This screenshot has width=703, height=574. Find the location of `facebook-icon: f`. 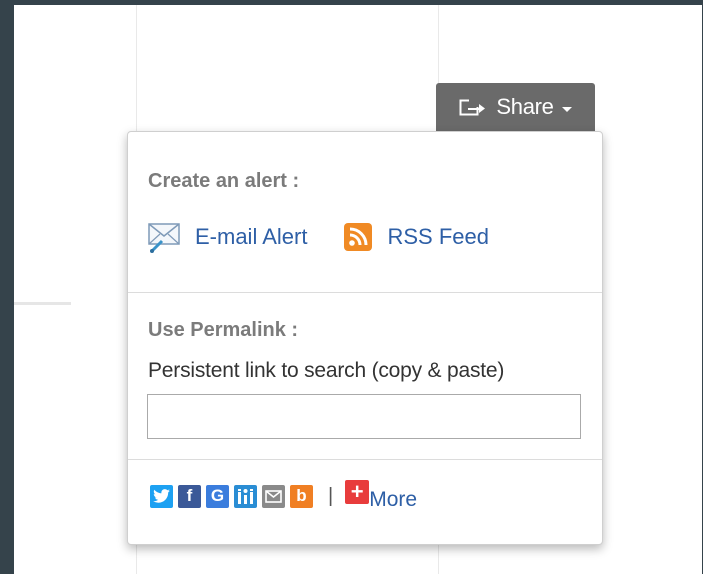

facebook-icon: f is located at coordinates (189, 496).